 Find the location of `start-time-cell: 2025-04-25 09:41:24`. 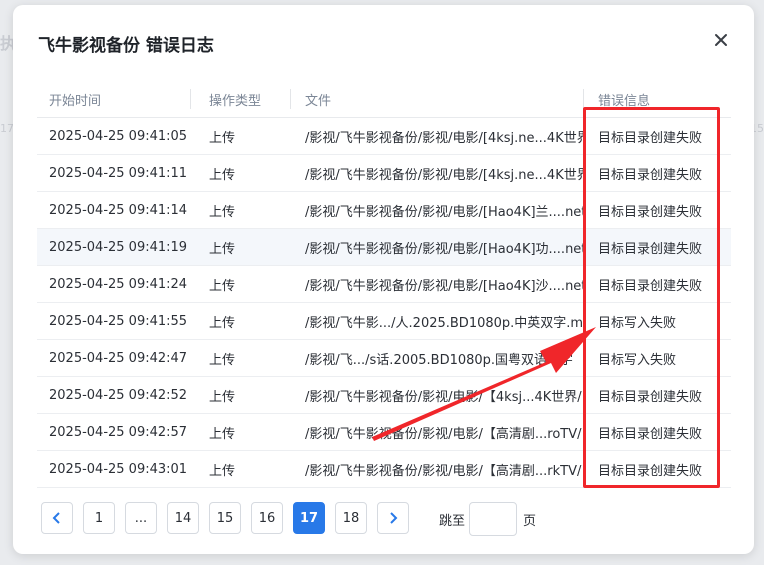

start-time-cell: 2025-04-25 09:41:24 is located at coordinates (118, 284).